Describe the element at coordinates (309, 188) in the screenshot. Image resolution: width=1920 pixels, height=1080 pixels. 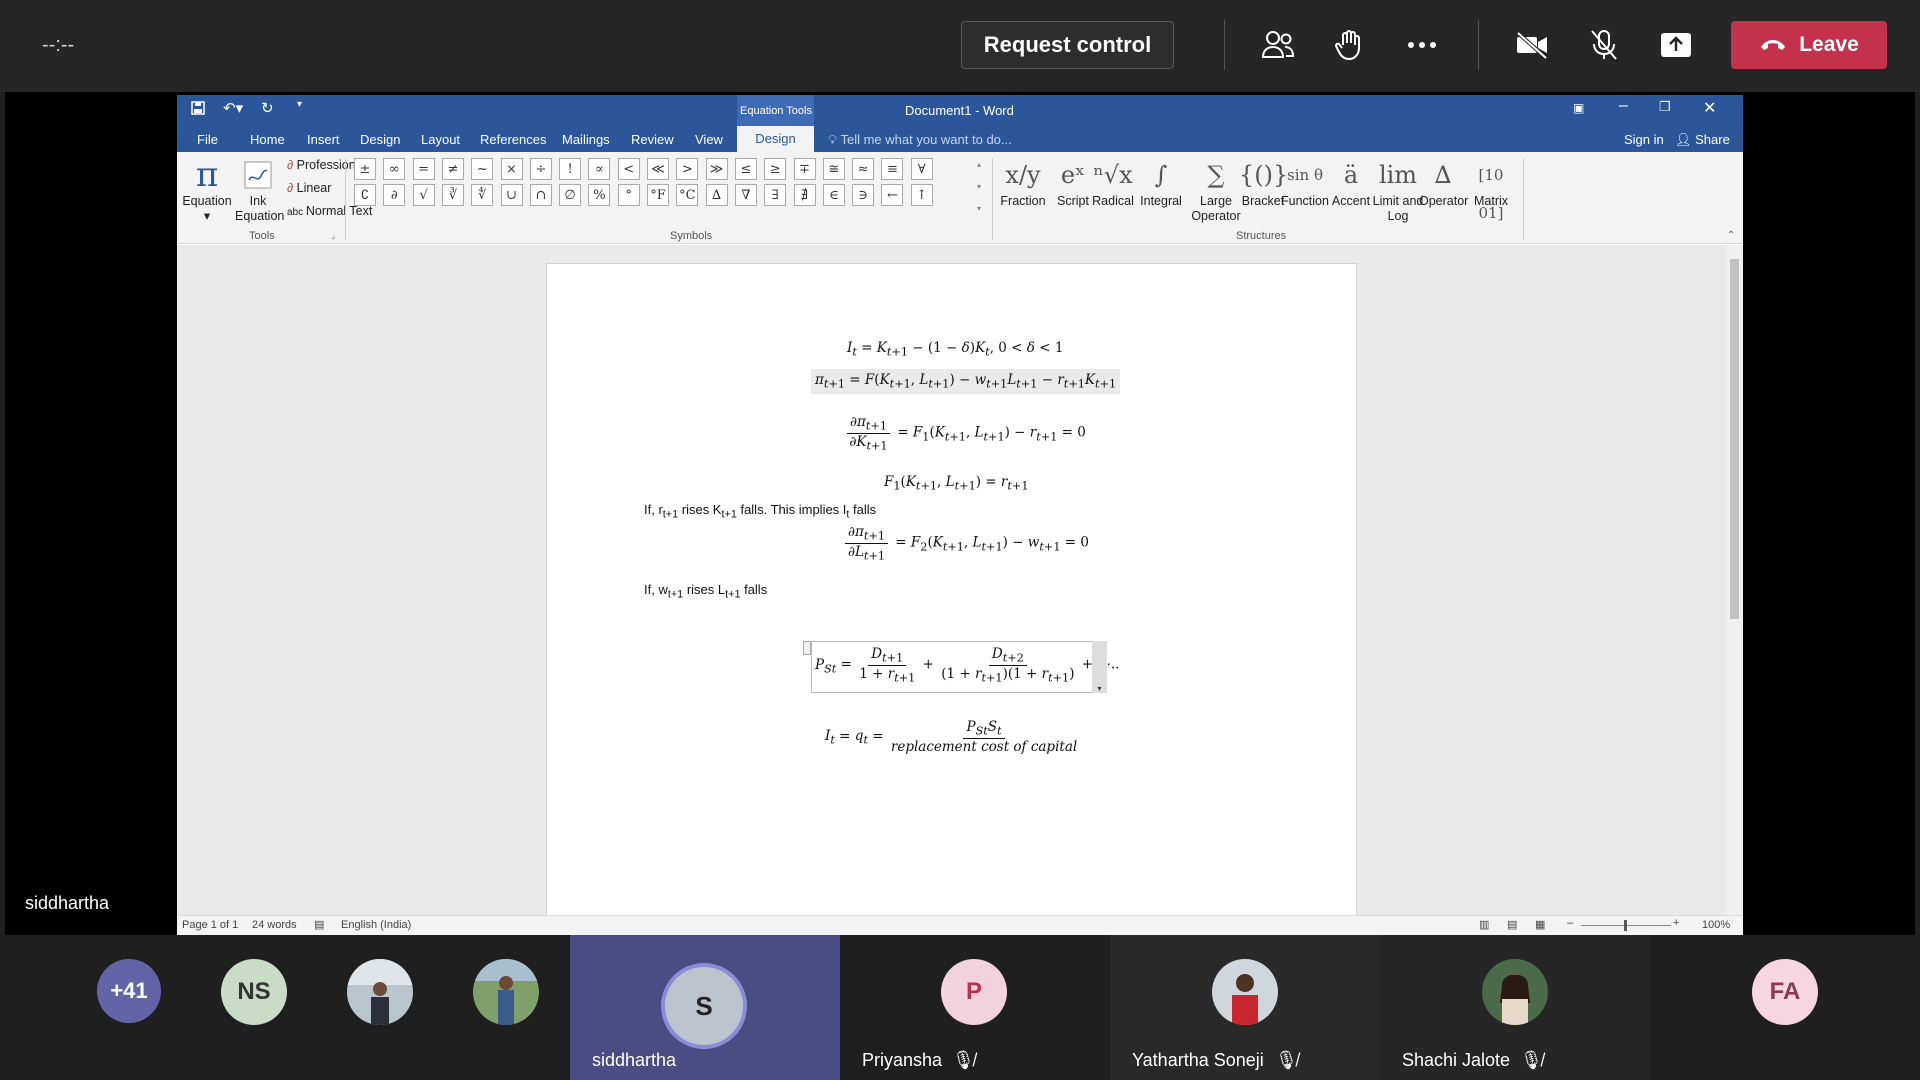
I see `linear-button: ∂ Linear` at that location.